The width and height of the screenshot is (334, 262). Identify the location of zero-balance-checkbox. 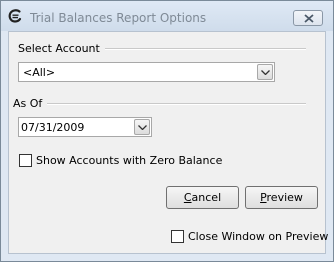
(25, 160).